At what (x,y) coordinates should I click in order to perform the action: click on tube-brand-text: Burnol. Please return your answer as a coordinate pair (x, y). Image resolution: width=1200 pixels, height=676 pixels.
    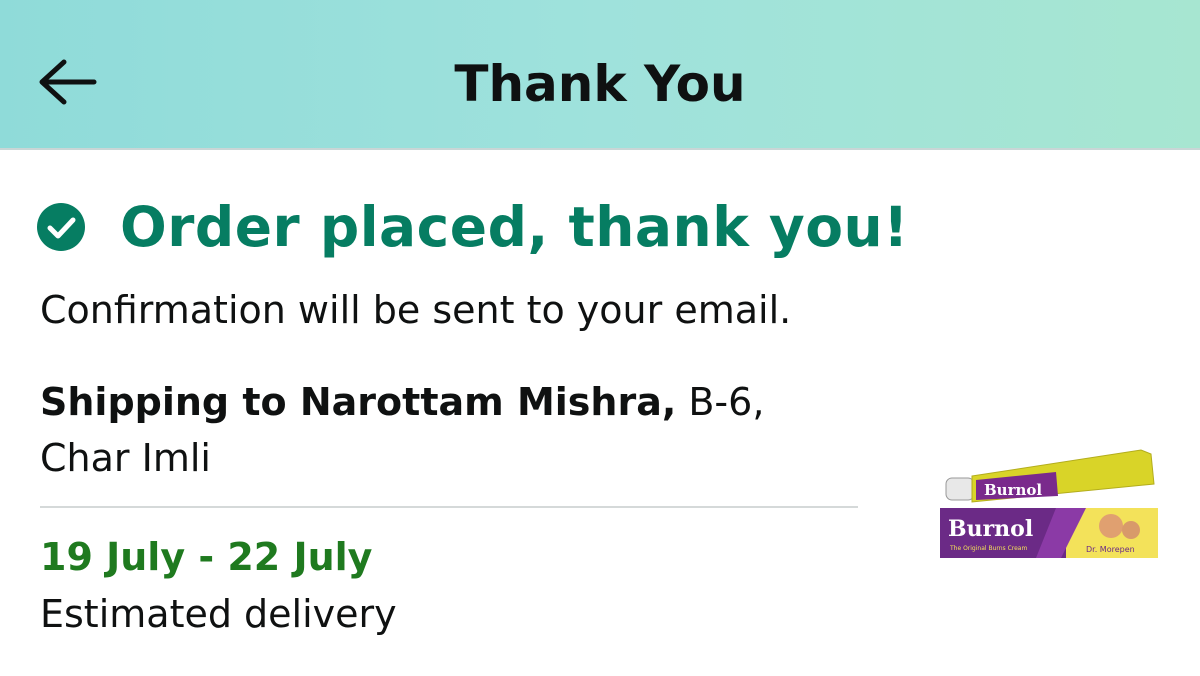
    Looking at the image, I should click on (1013, 490).